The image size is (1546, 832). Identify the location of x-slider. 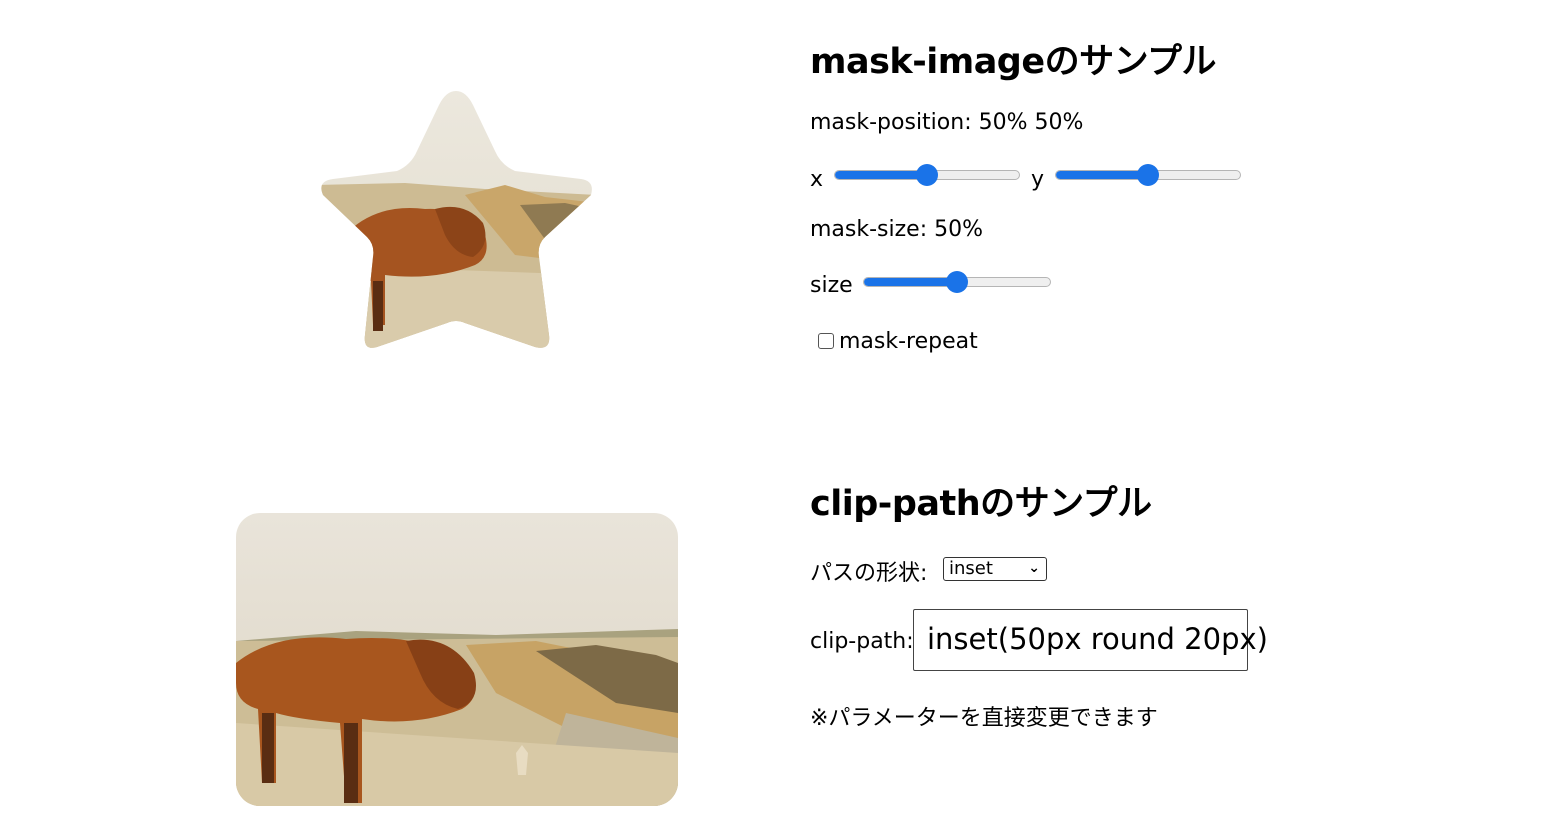
(927, 175).